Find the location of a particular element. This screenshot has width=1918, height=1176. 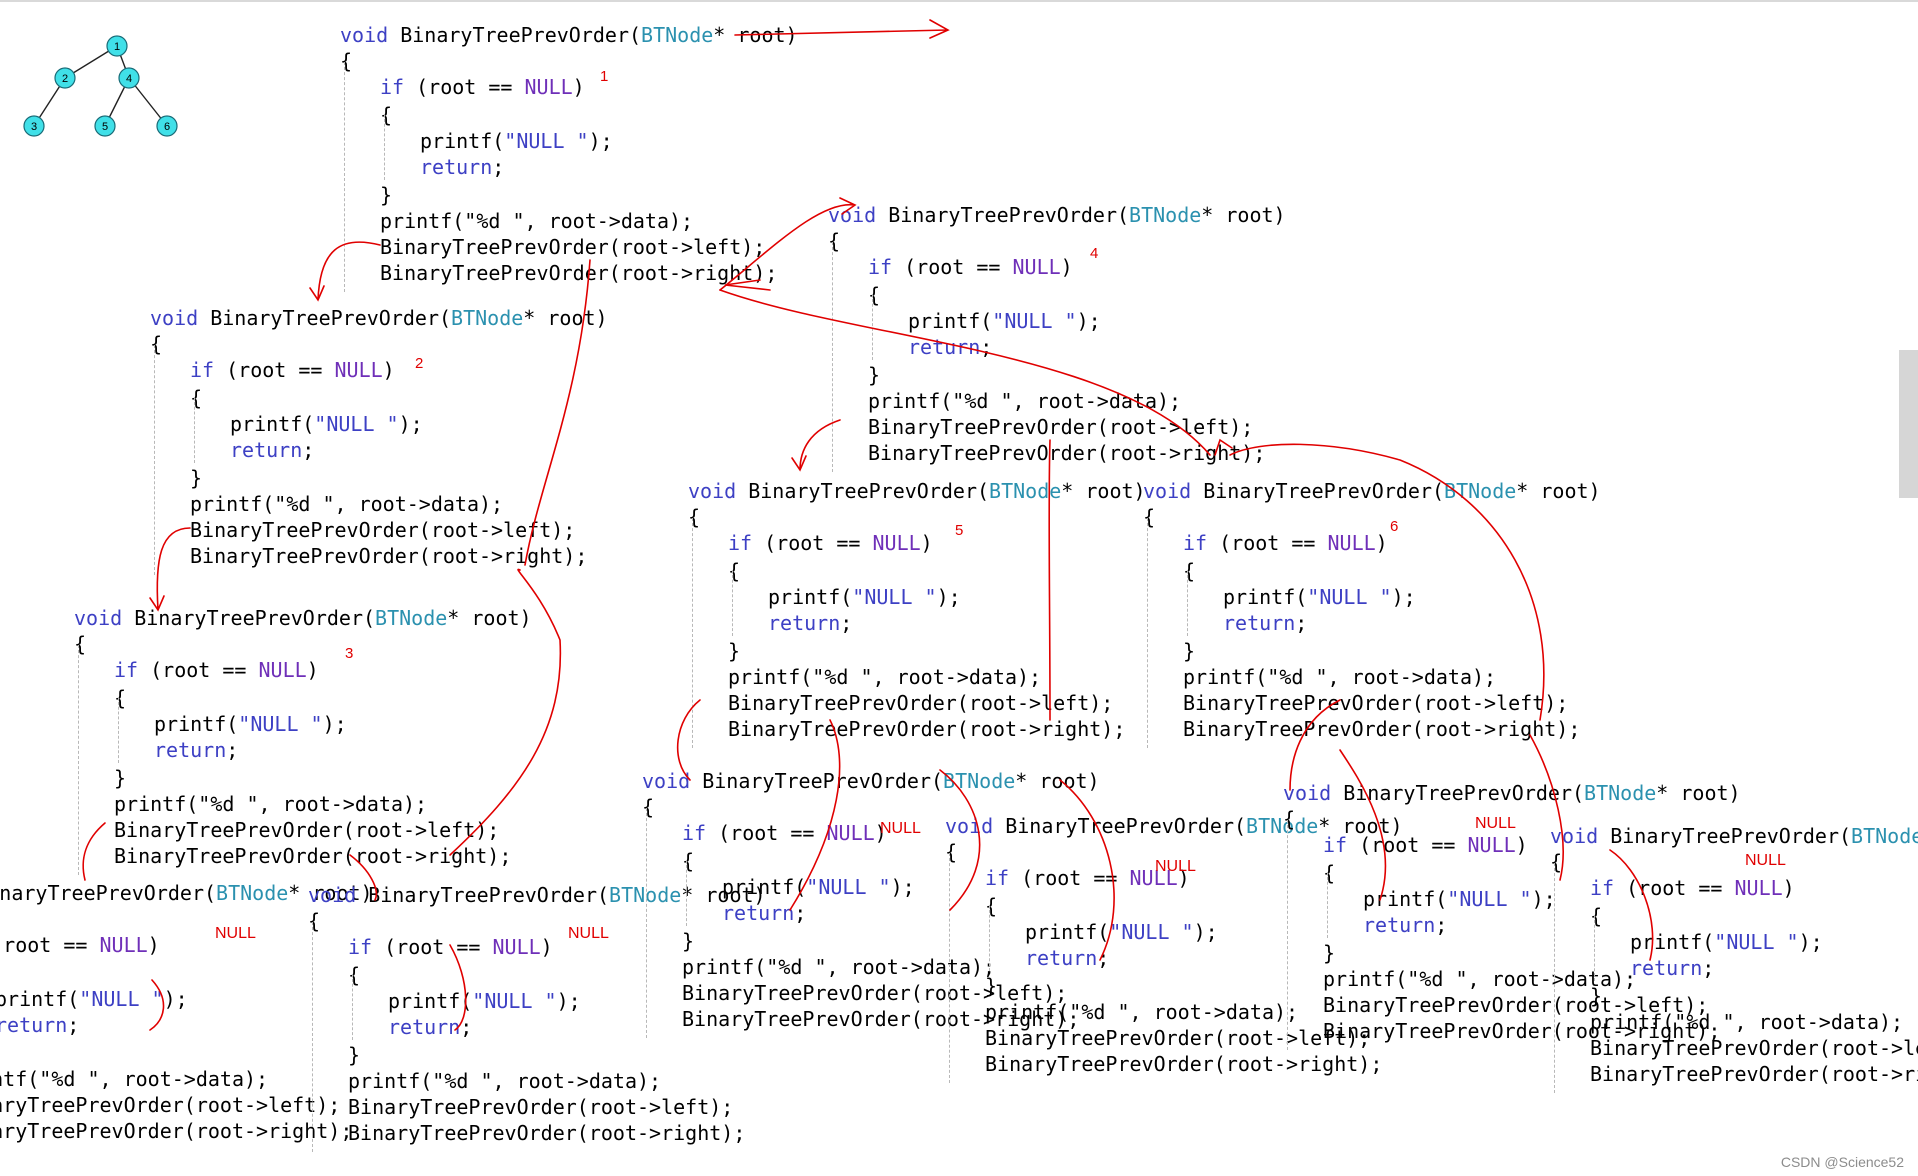

arrow-node5-left is located at coordinates (688, 740).